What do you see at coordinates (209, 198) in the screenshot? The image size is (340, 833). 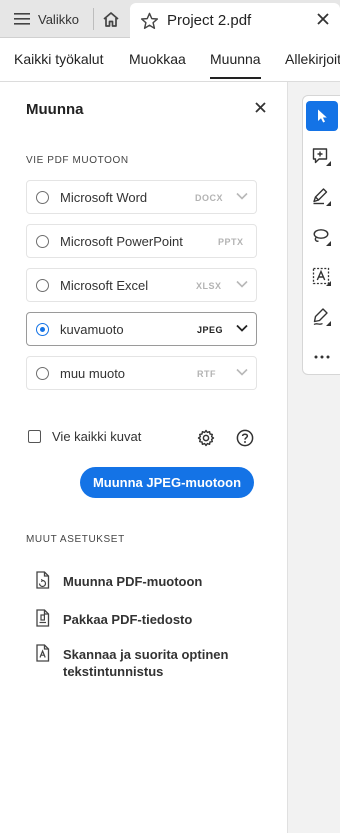 I see `format-label: DOCX` at bounding box center [209, 198].